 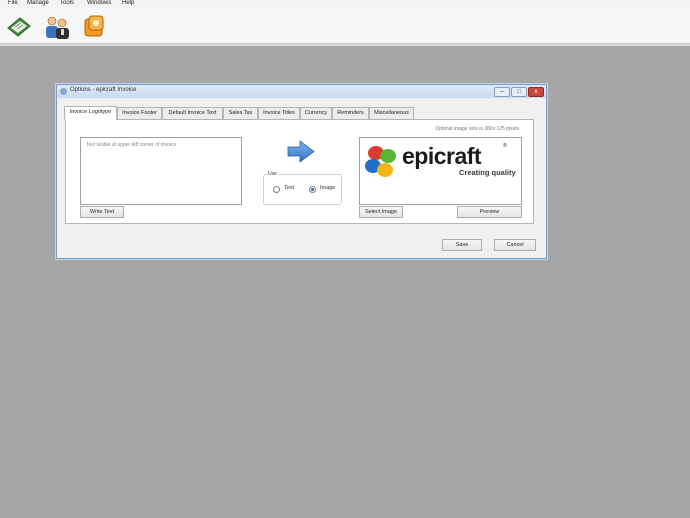 I want to click on tab-miscellaneous: Miscellaneous, so click(x=391, y=113).